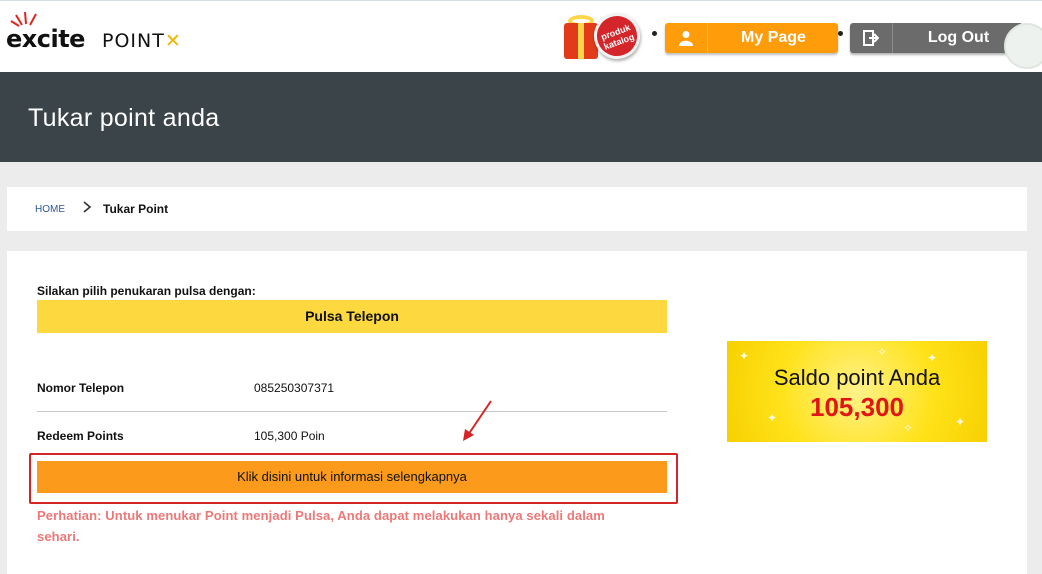  I want to click on my-page-button: My Page, so click(751, 38).